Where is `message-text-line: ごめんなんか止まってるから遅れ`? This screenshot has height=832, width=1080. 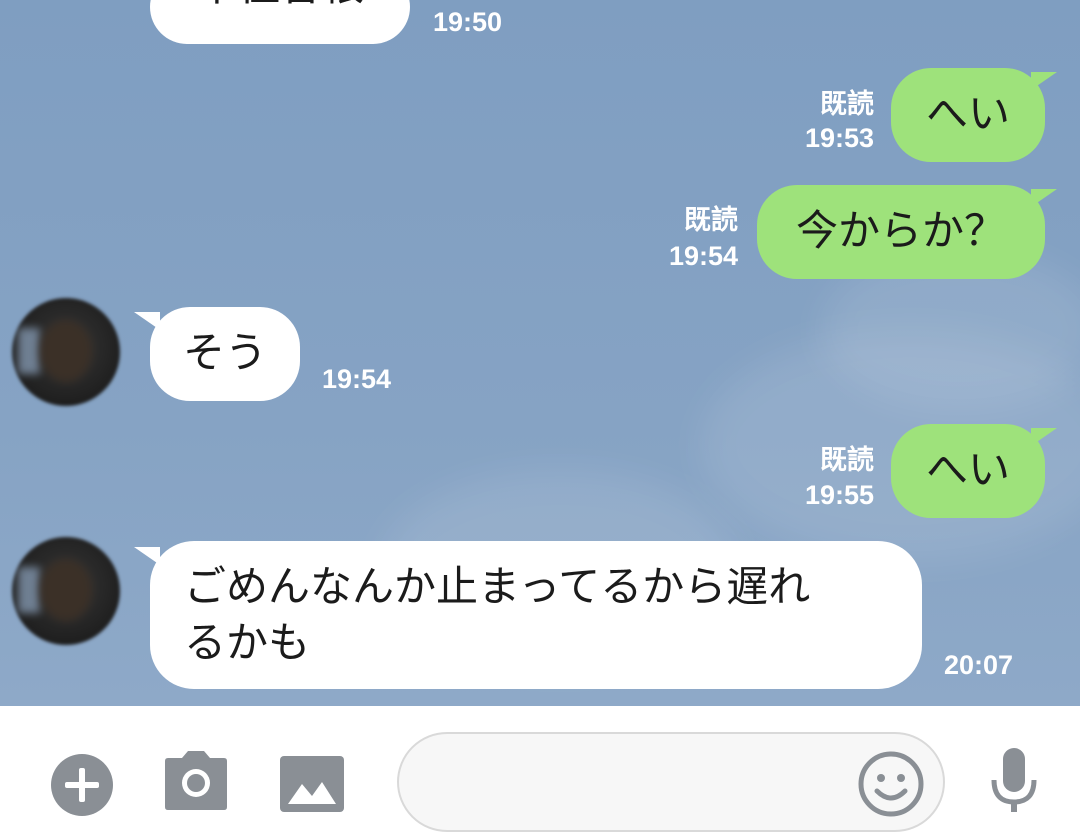
message-text-line: ごめんなんか止まってるから遅れ is located at coordinates (497, 586).